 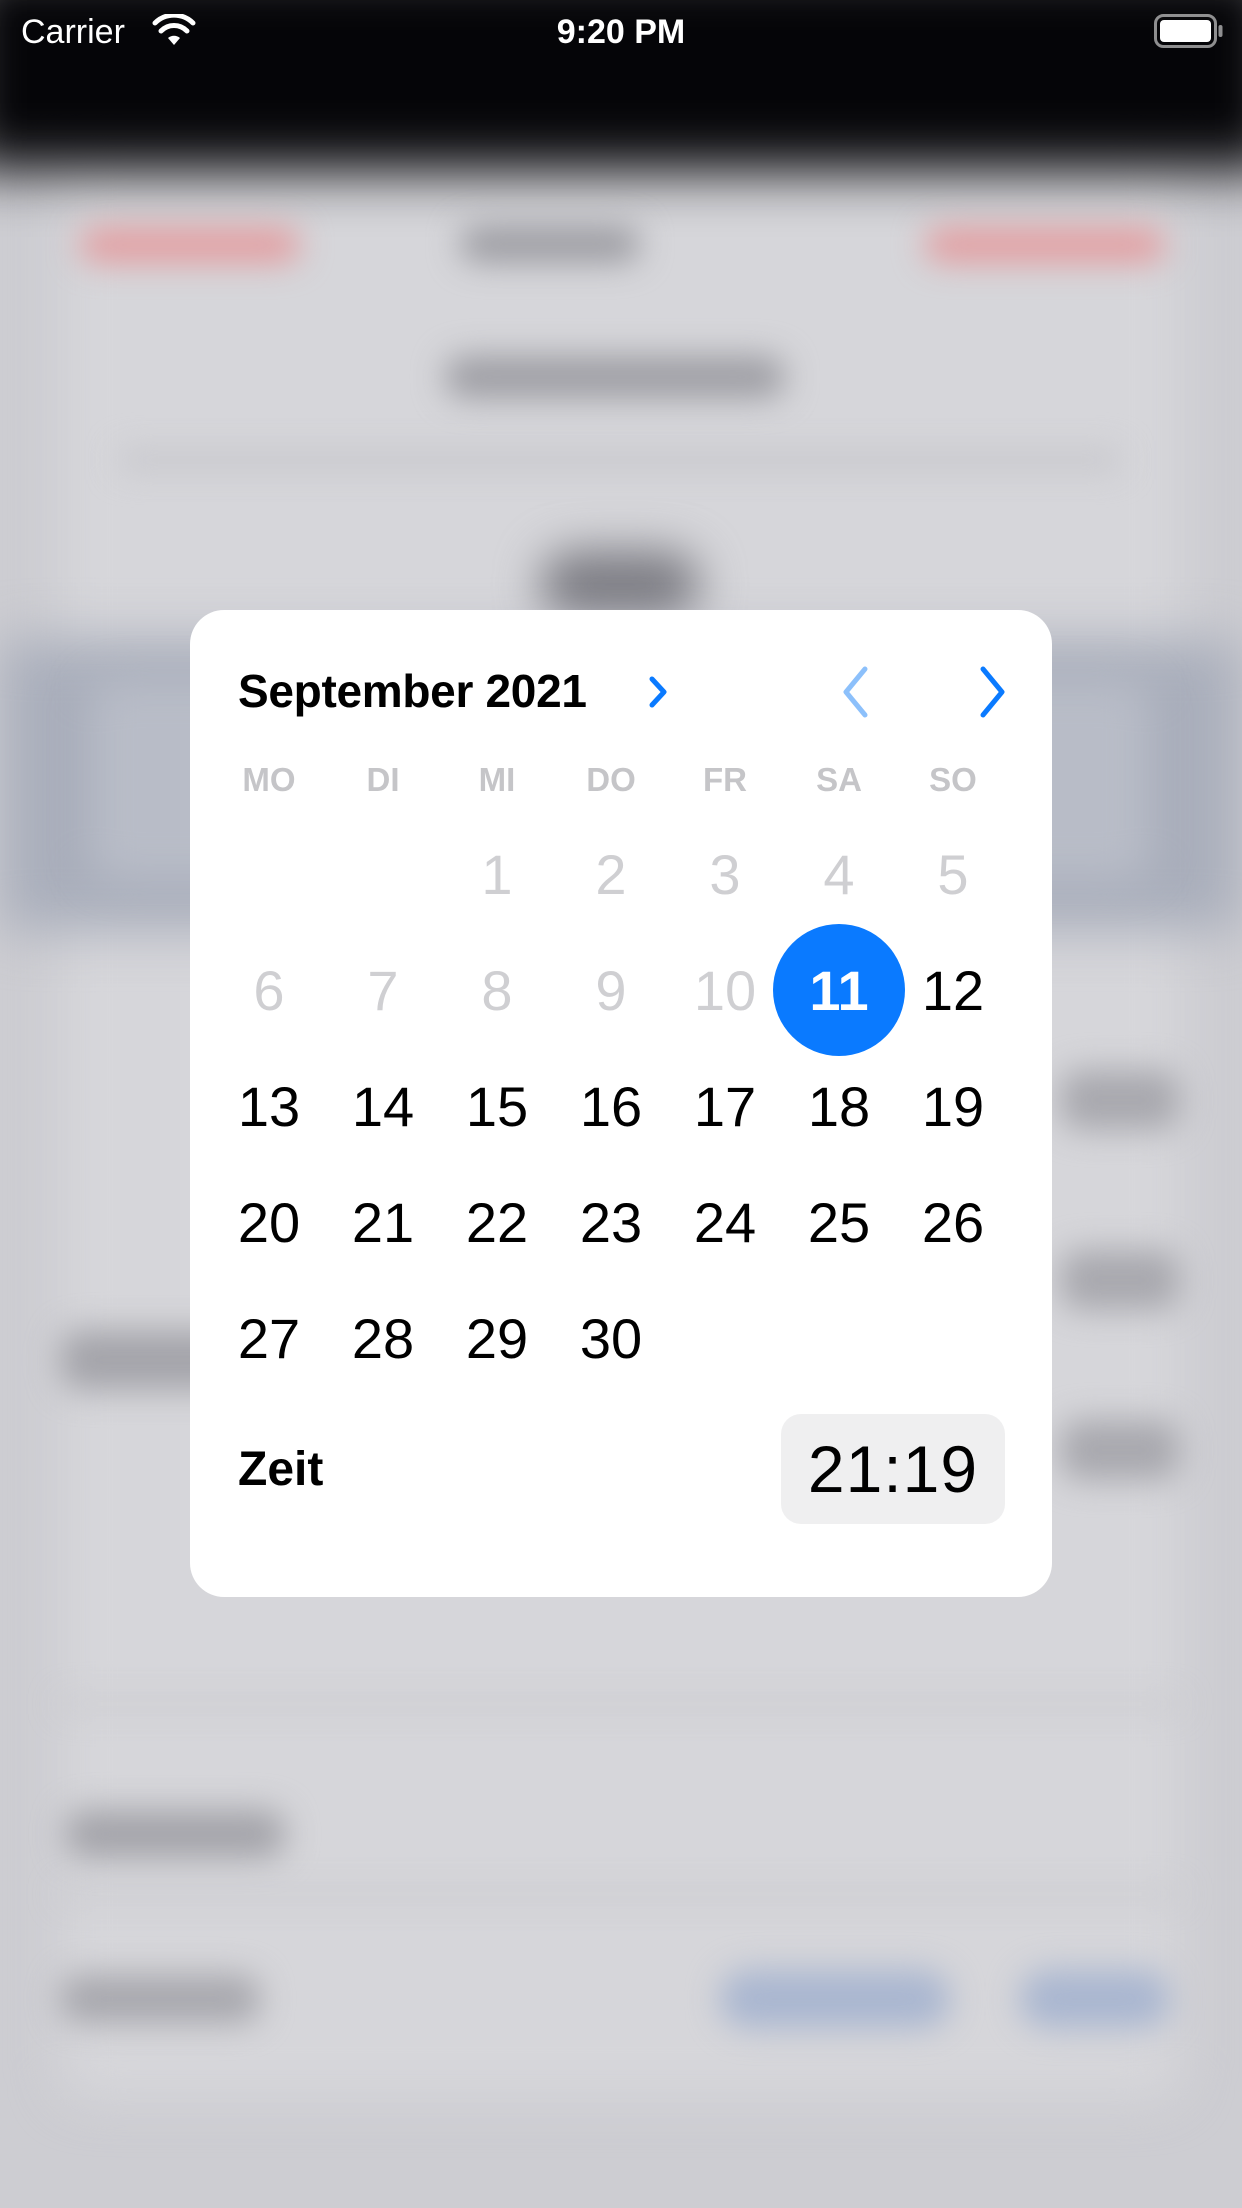 I want to click on day-number: 7, so click(x=383, y=990).